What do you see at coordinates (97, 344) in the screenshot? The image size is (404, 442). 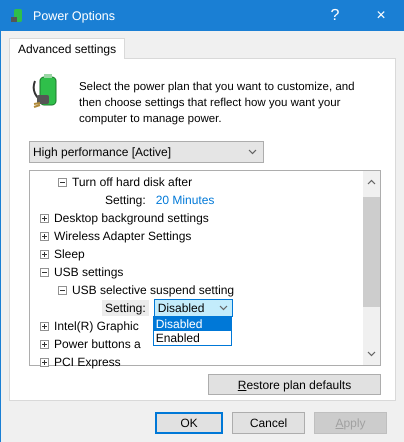 I see `tree-item: Power buttons a` at bounding box center [97, 344].